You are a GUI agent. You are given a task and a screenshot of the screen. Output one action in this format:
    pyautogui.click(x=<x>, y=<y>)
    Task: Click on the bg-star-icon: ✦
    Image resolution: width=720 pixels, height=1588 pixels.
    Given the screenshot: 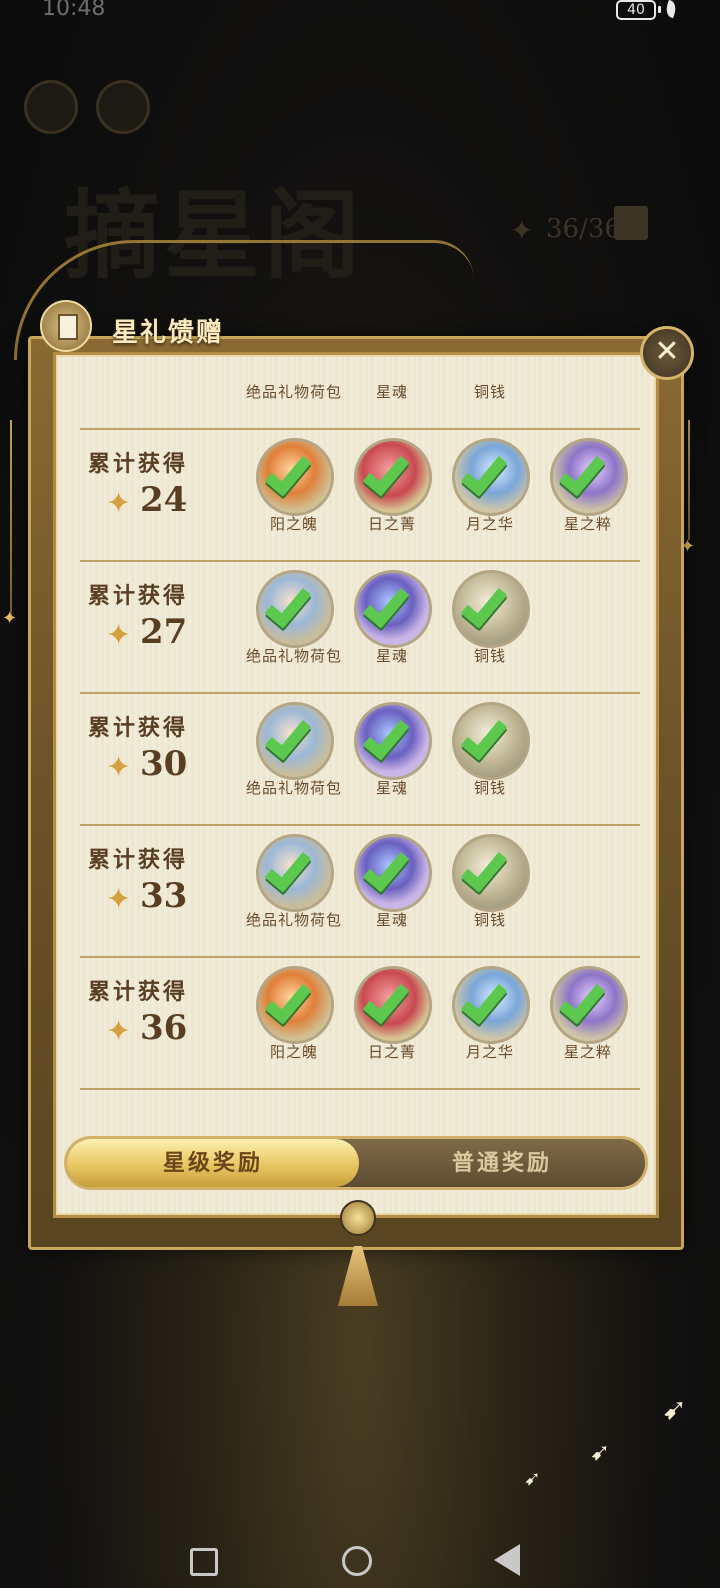 What is the action you would take?
    pyautogui.click(x=522, y=230)
    